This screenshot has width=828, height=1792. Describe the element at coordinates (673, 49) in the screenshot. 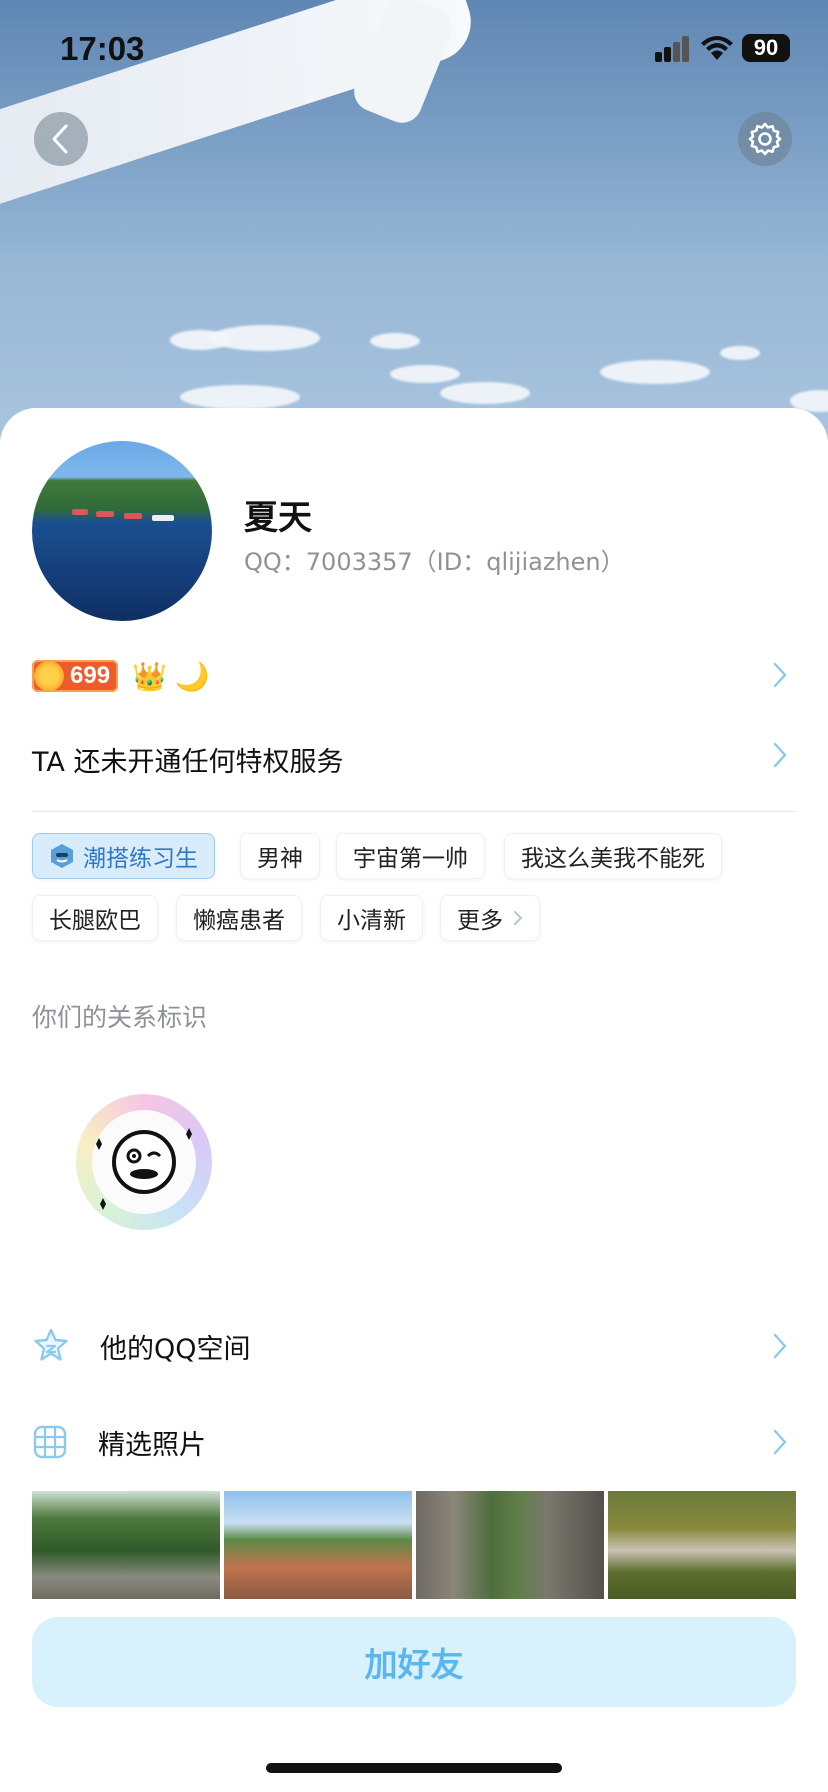

I see `cellular-signal-icon` at that location.